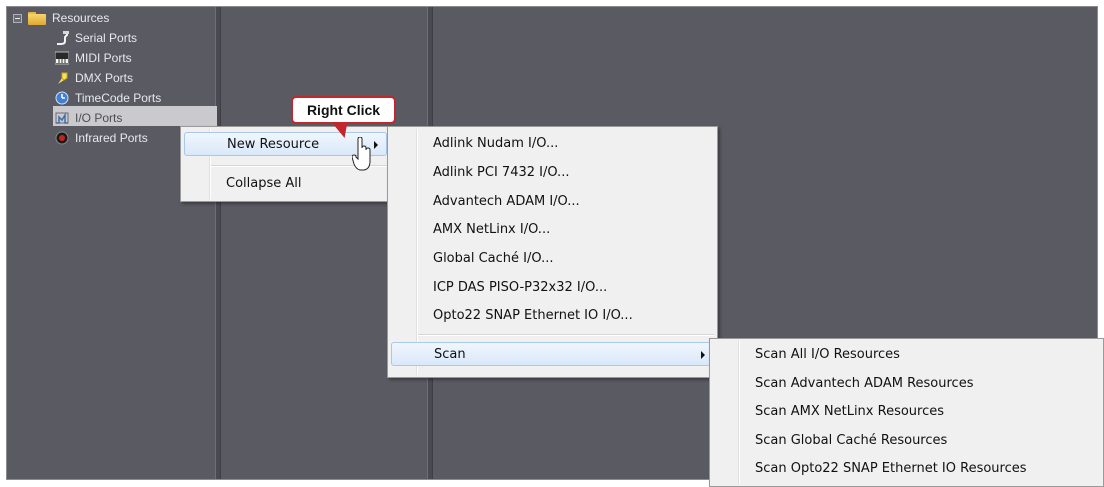 The height and width of the screenshot is (487, 1104). I want to click on tree-root-label: Resources, so click(81, 18).